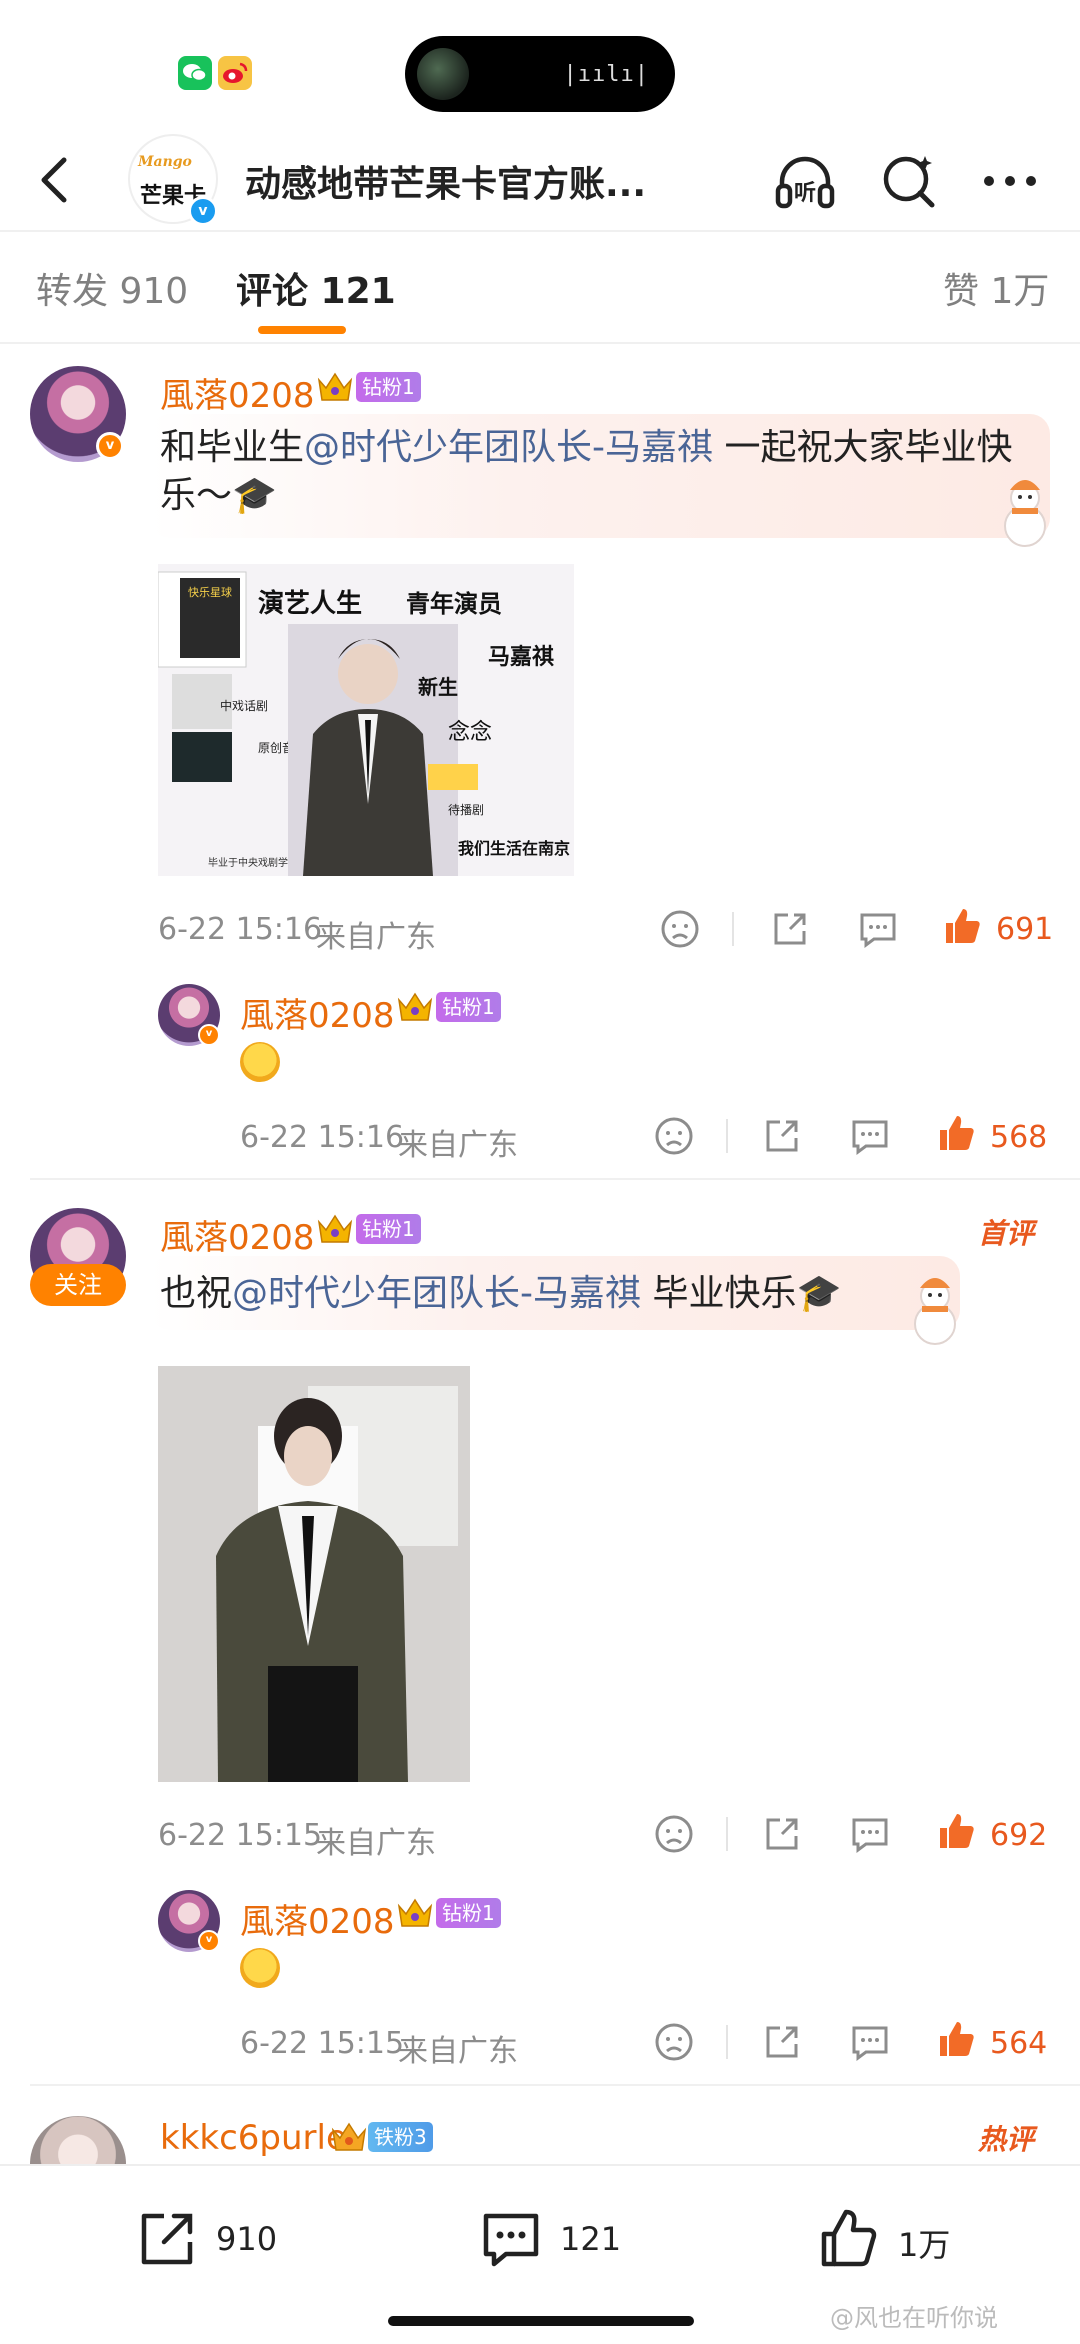 This screenshot has width=1080, height=2344. Describe the element at coordinates (924, 2245) in the screenshot. I see `like-total: 1万` at that location.